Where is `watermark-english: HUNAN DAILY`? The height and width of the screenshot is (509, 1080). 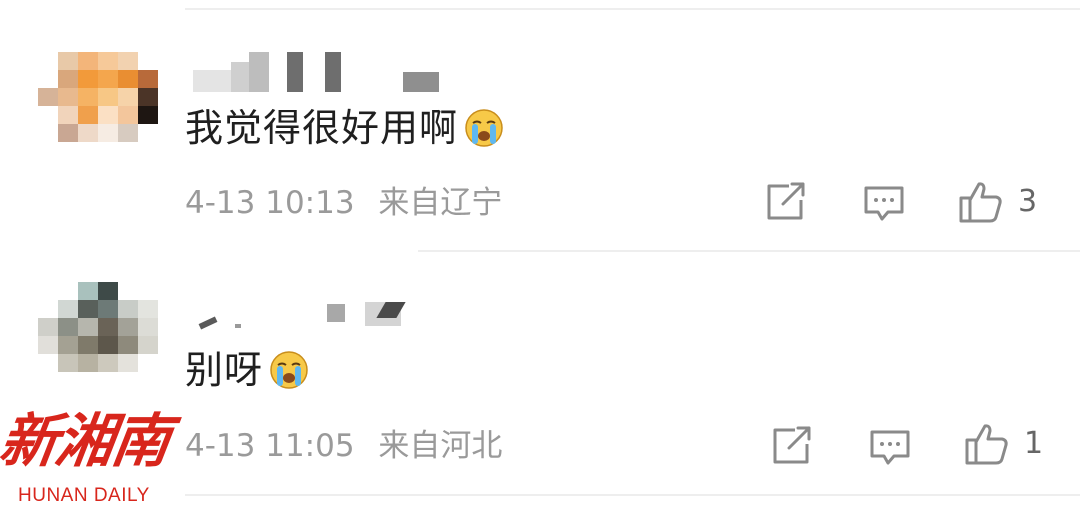
watermark-english: HUNAN DAILY is located at coordinates (84, 495).